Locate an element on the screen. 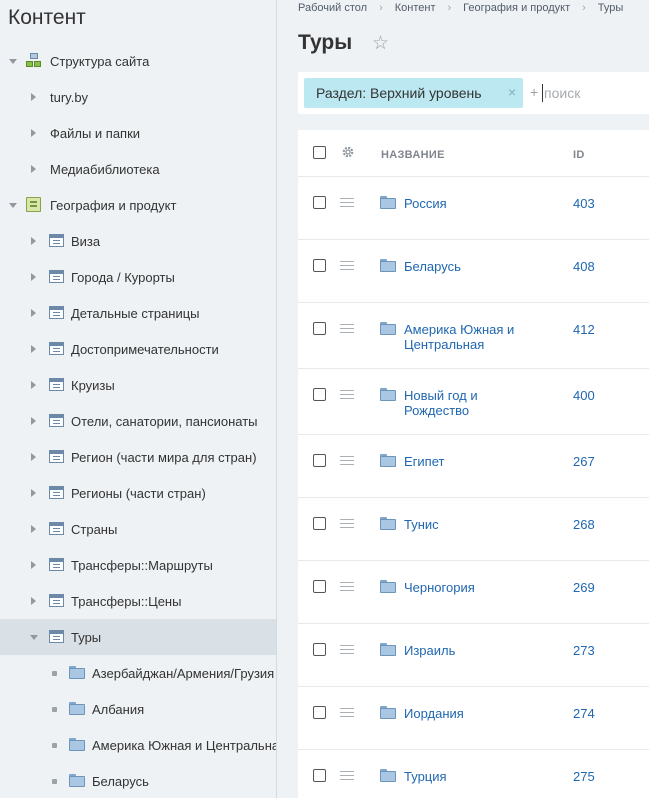 The height and width of the screenshot is (798, 649). search-input is located at coordinates (595, 93).